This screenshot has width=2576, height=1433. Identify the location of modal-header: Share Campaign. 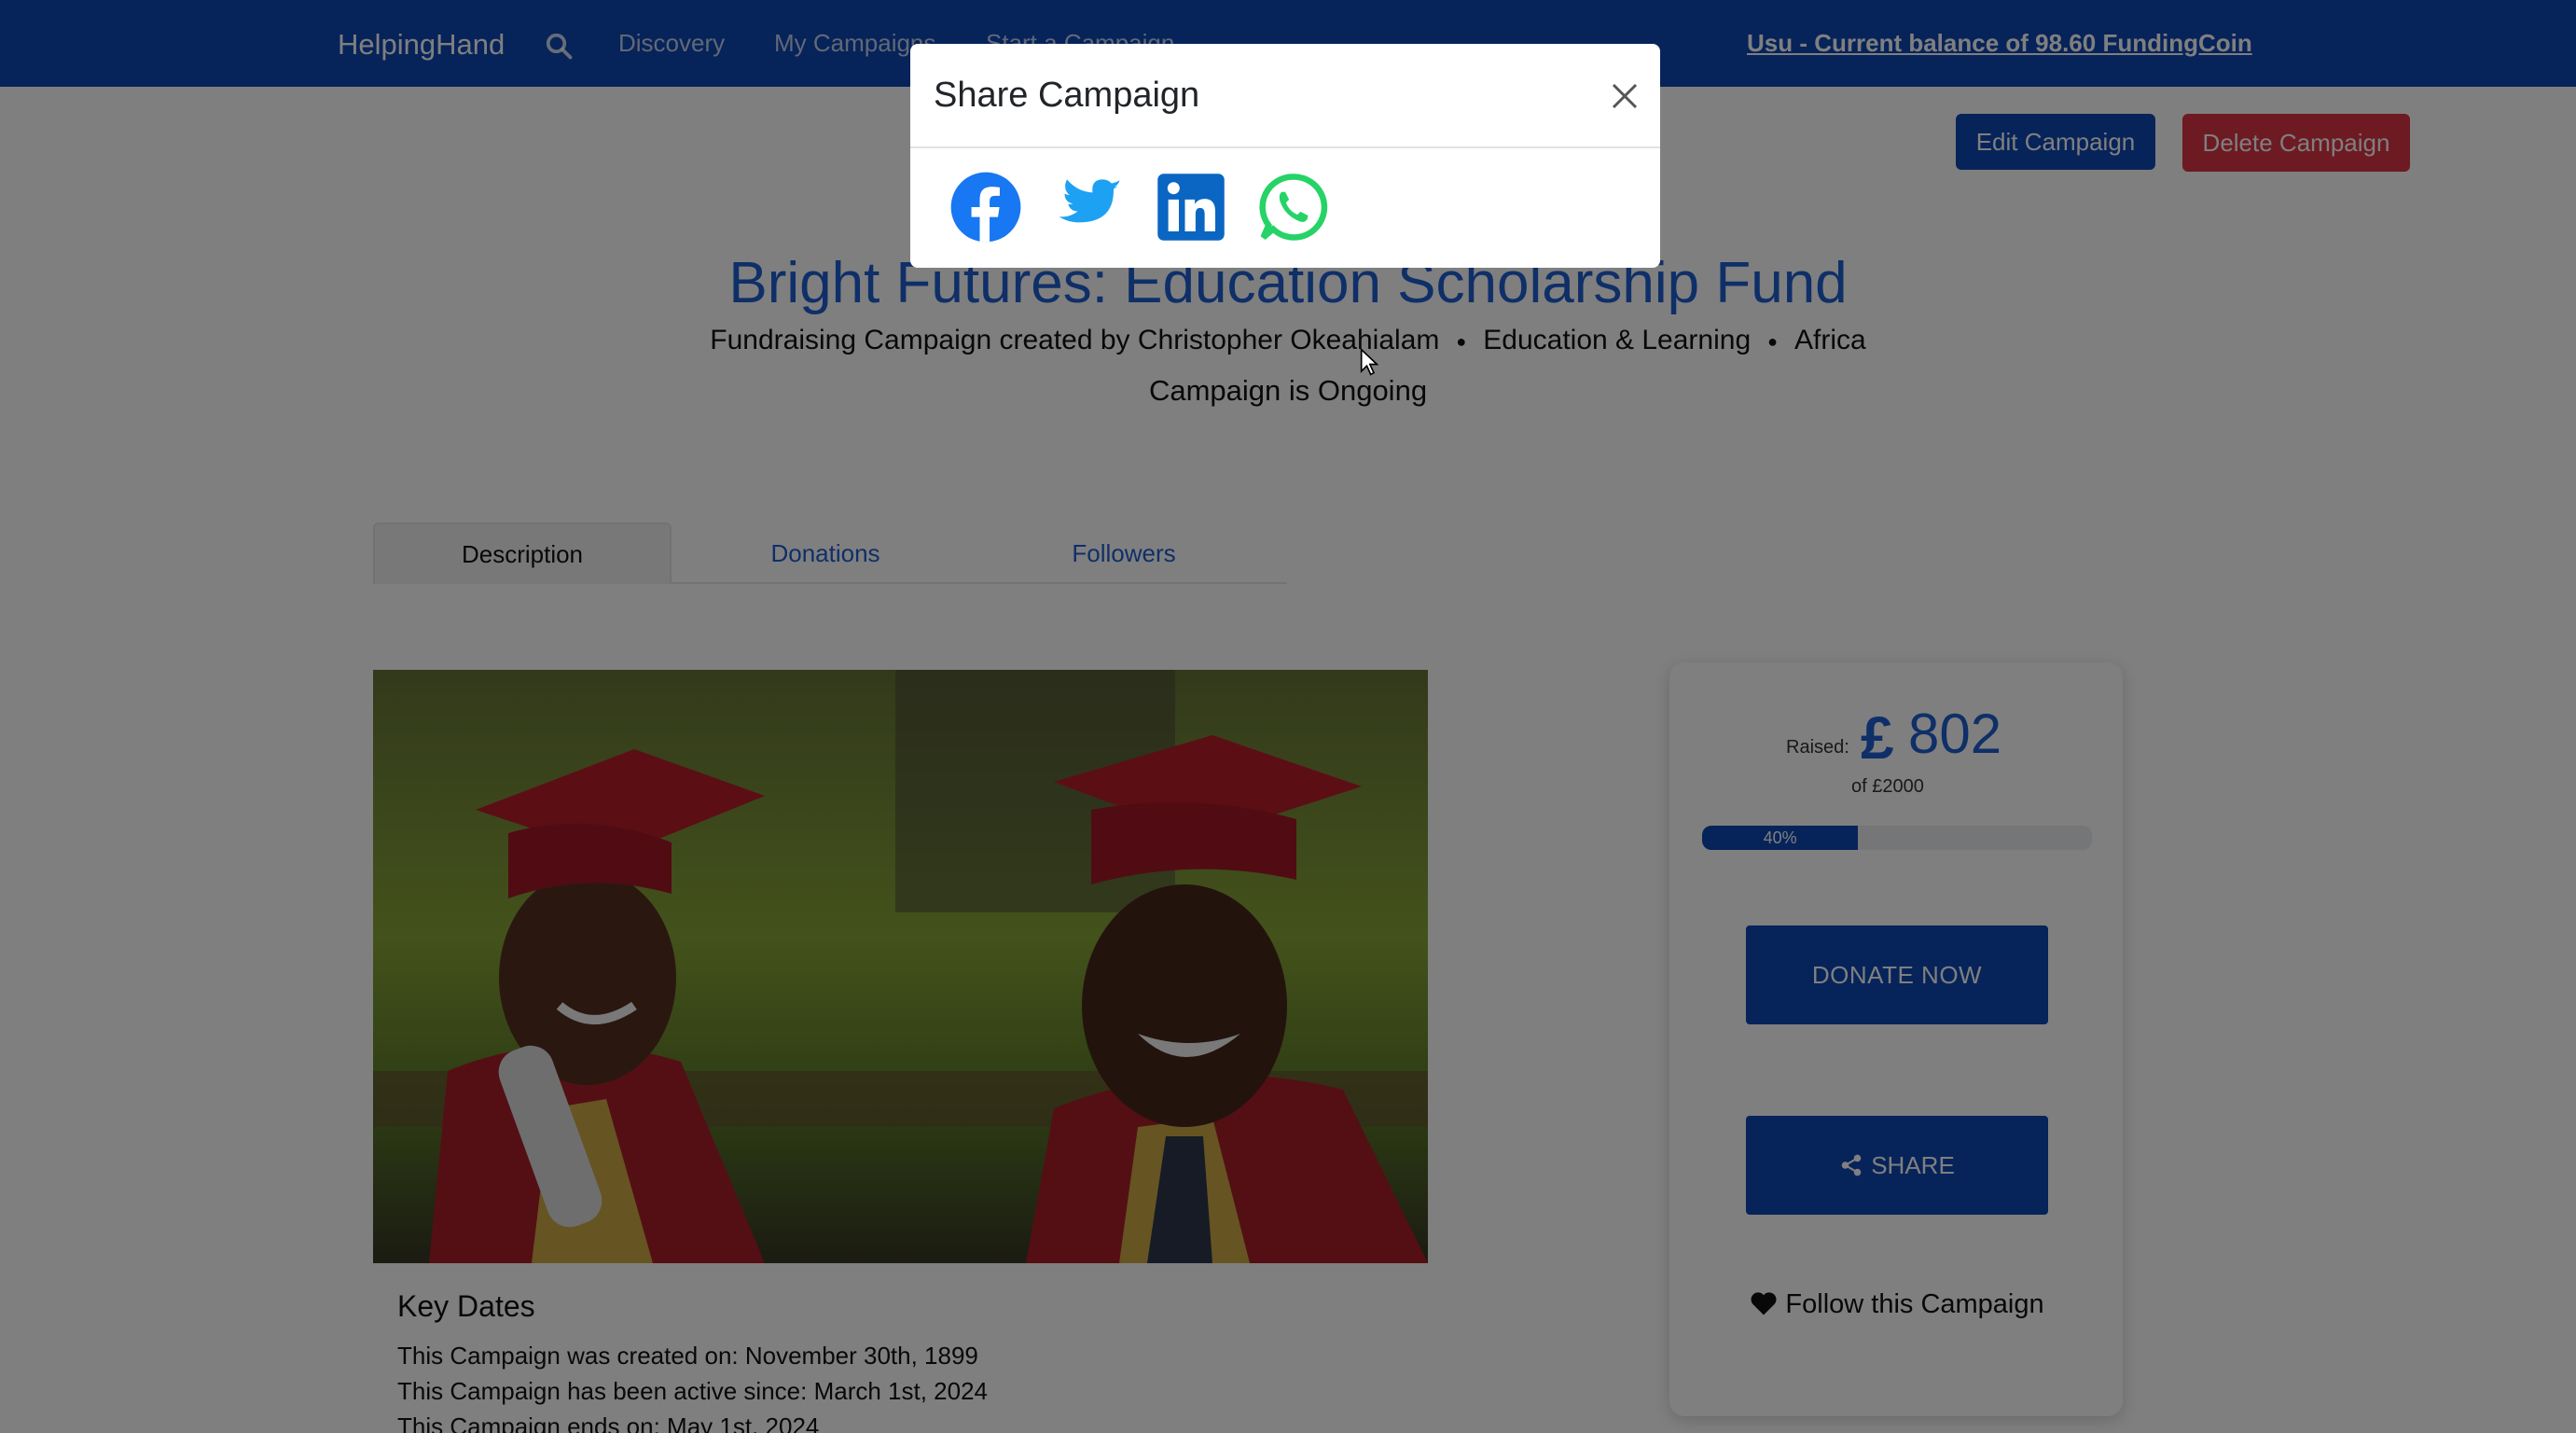
(1285, 96).